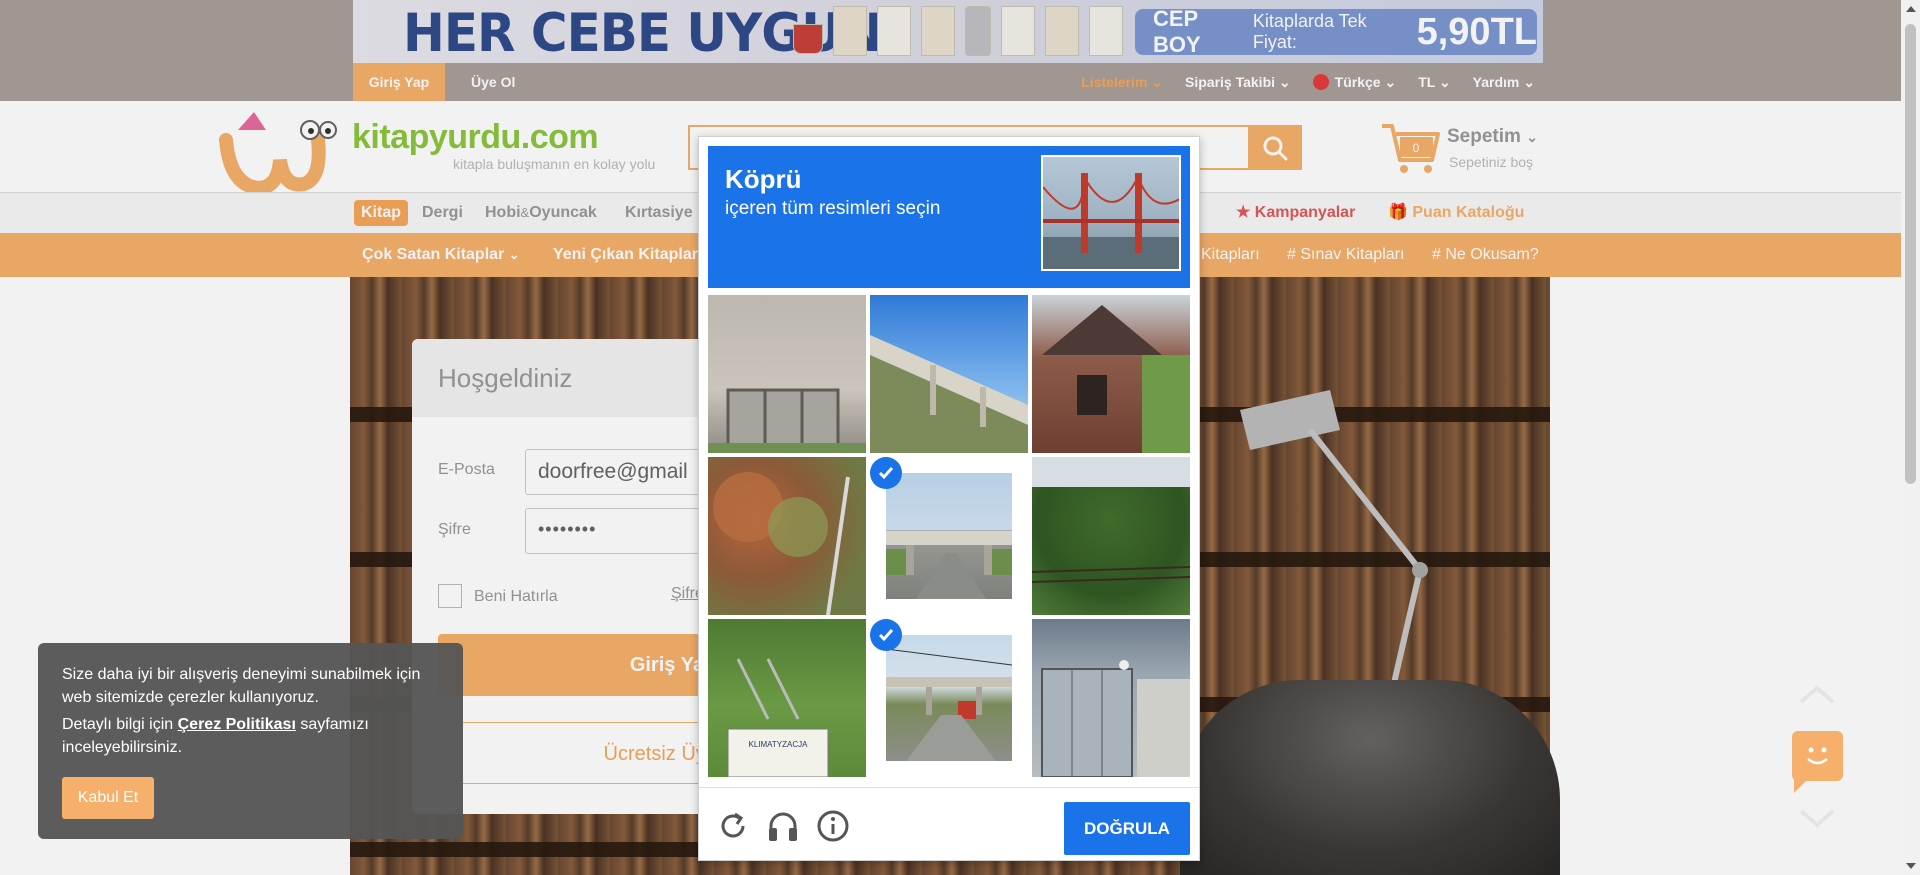 The height and width of the screenshot is (875, 1920). Describe the element at coordinates (833, 826) in the screenshot. I see `info-icon` at that location.